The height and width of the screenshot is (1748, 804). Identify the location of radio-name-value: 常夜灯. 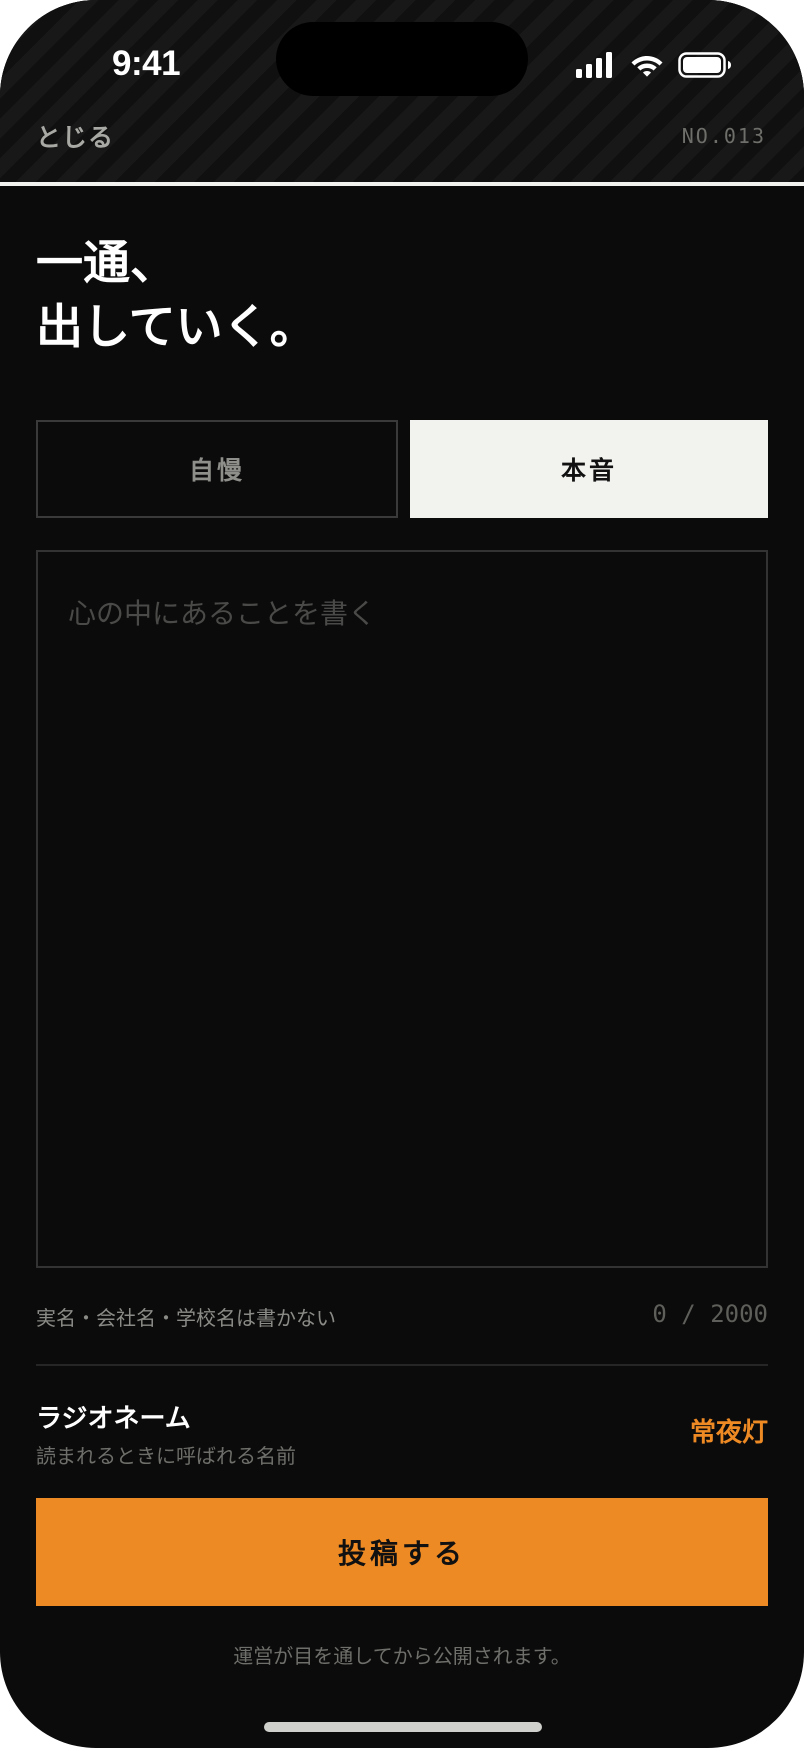
(729, 1430).